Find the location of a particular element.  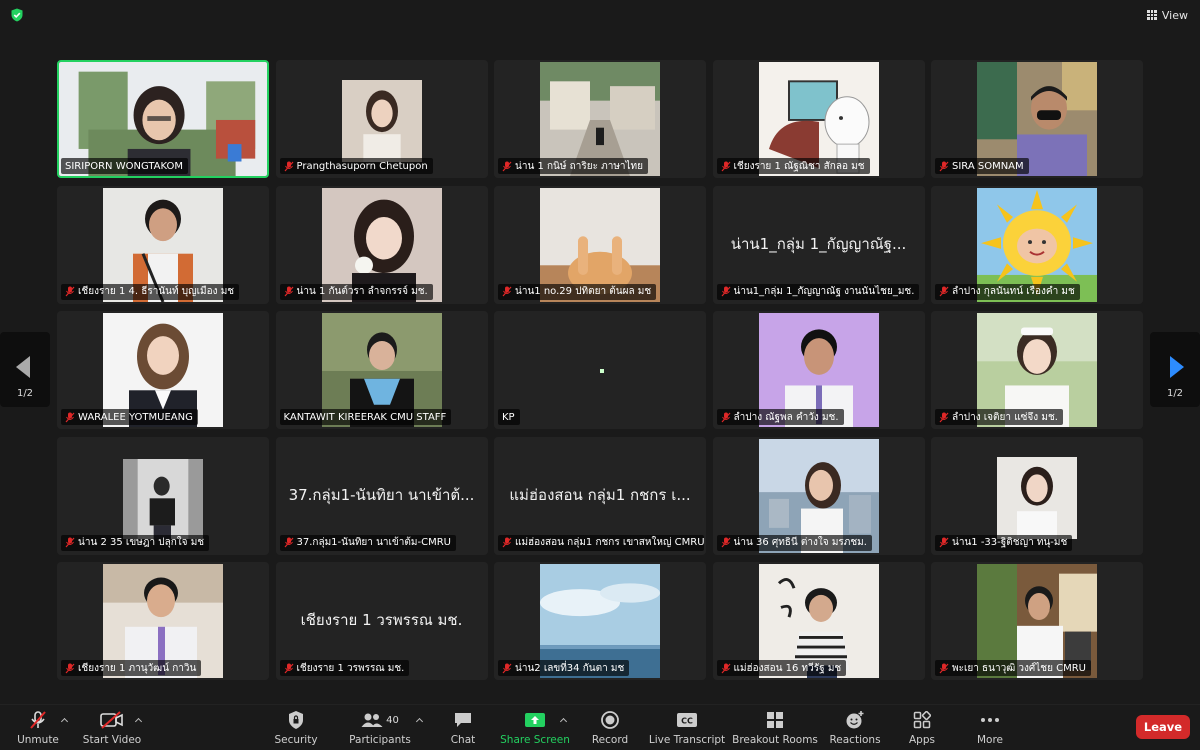

participant-name-tag: น่าน1 no.29 ปทิตยา ต้นผล มช is located at coordinates (577, 291).